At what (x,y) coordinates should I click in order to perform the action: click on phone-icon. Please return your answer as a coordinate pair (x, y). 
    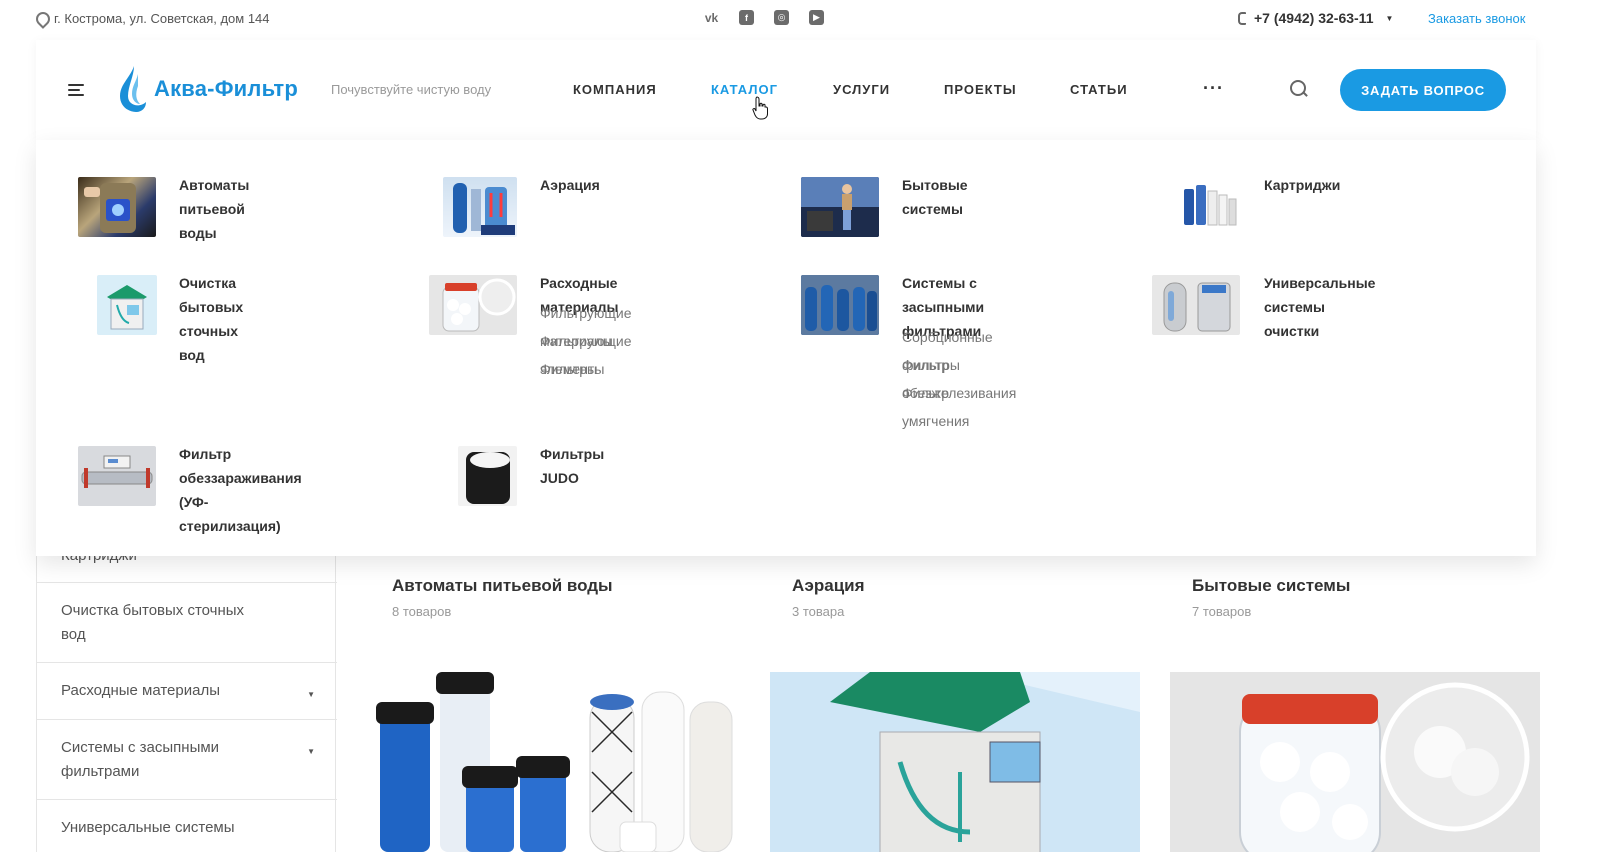
    Looking at the image, I should click on (1242, 18).